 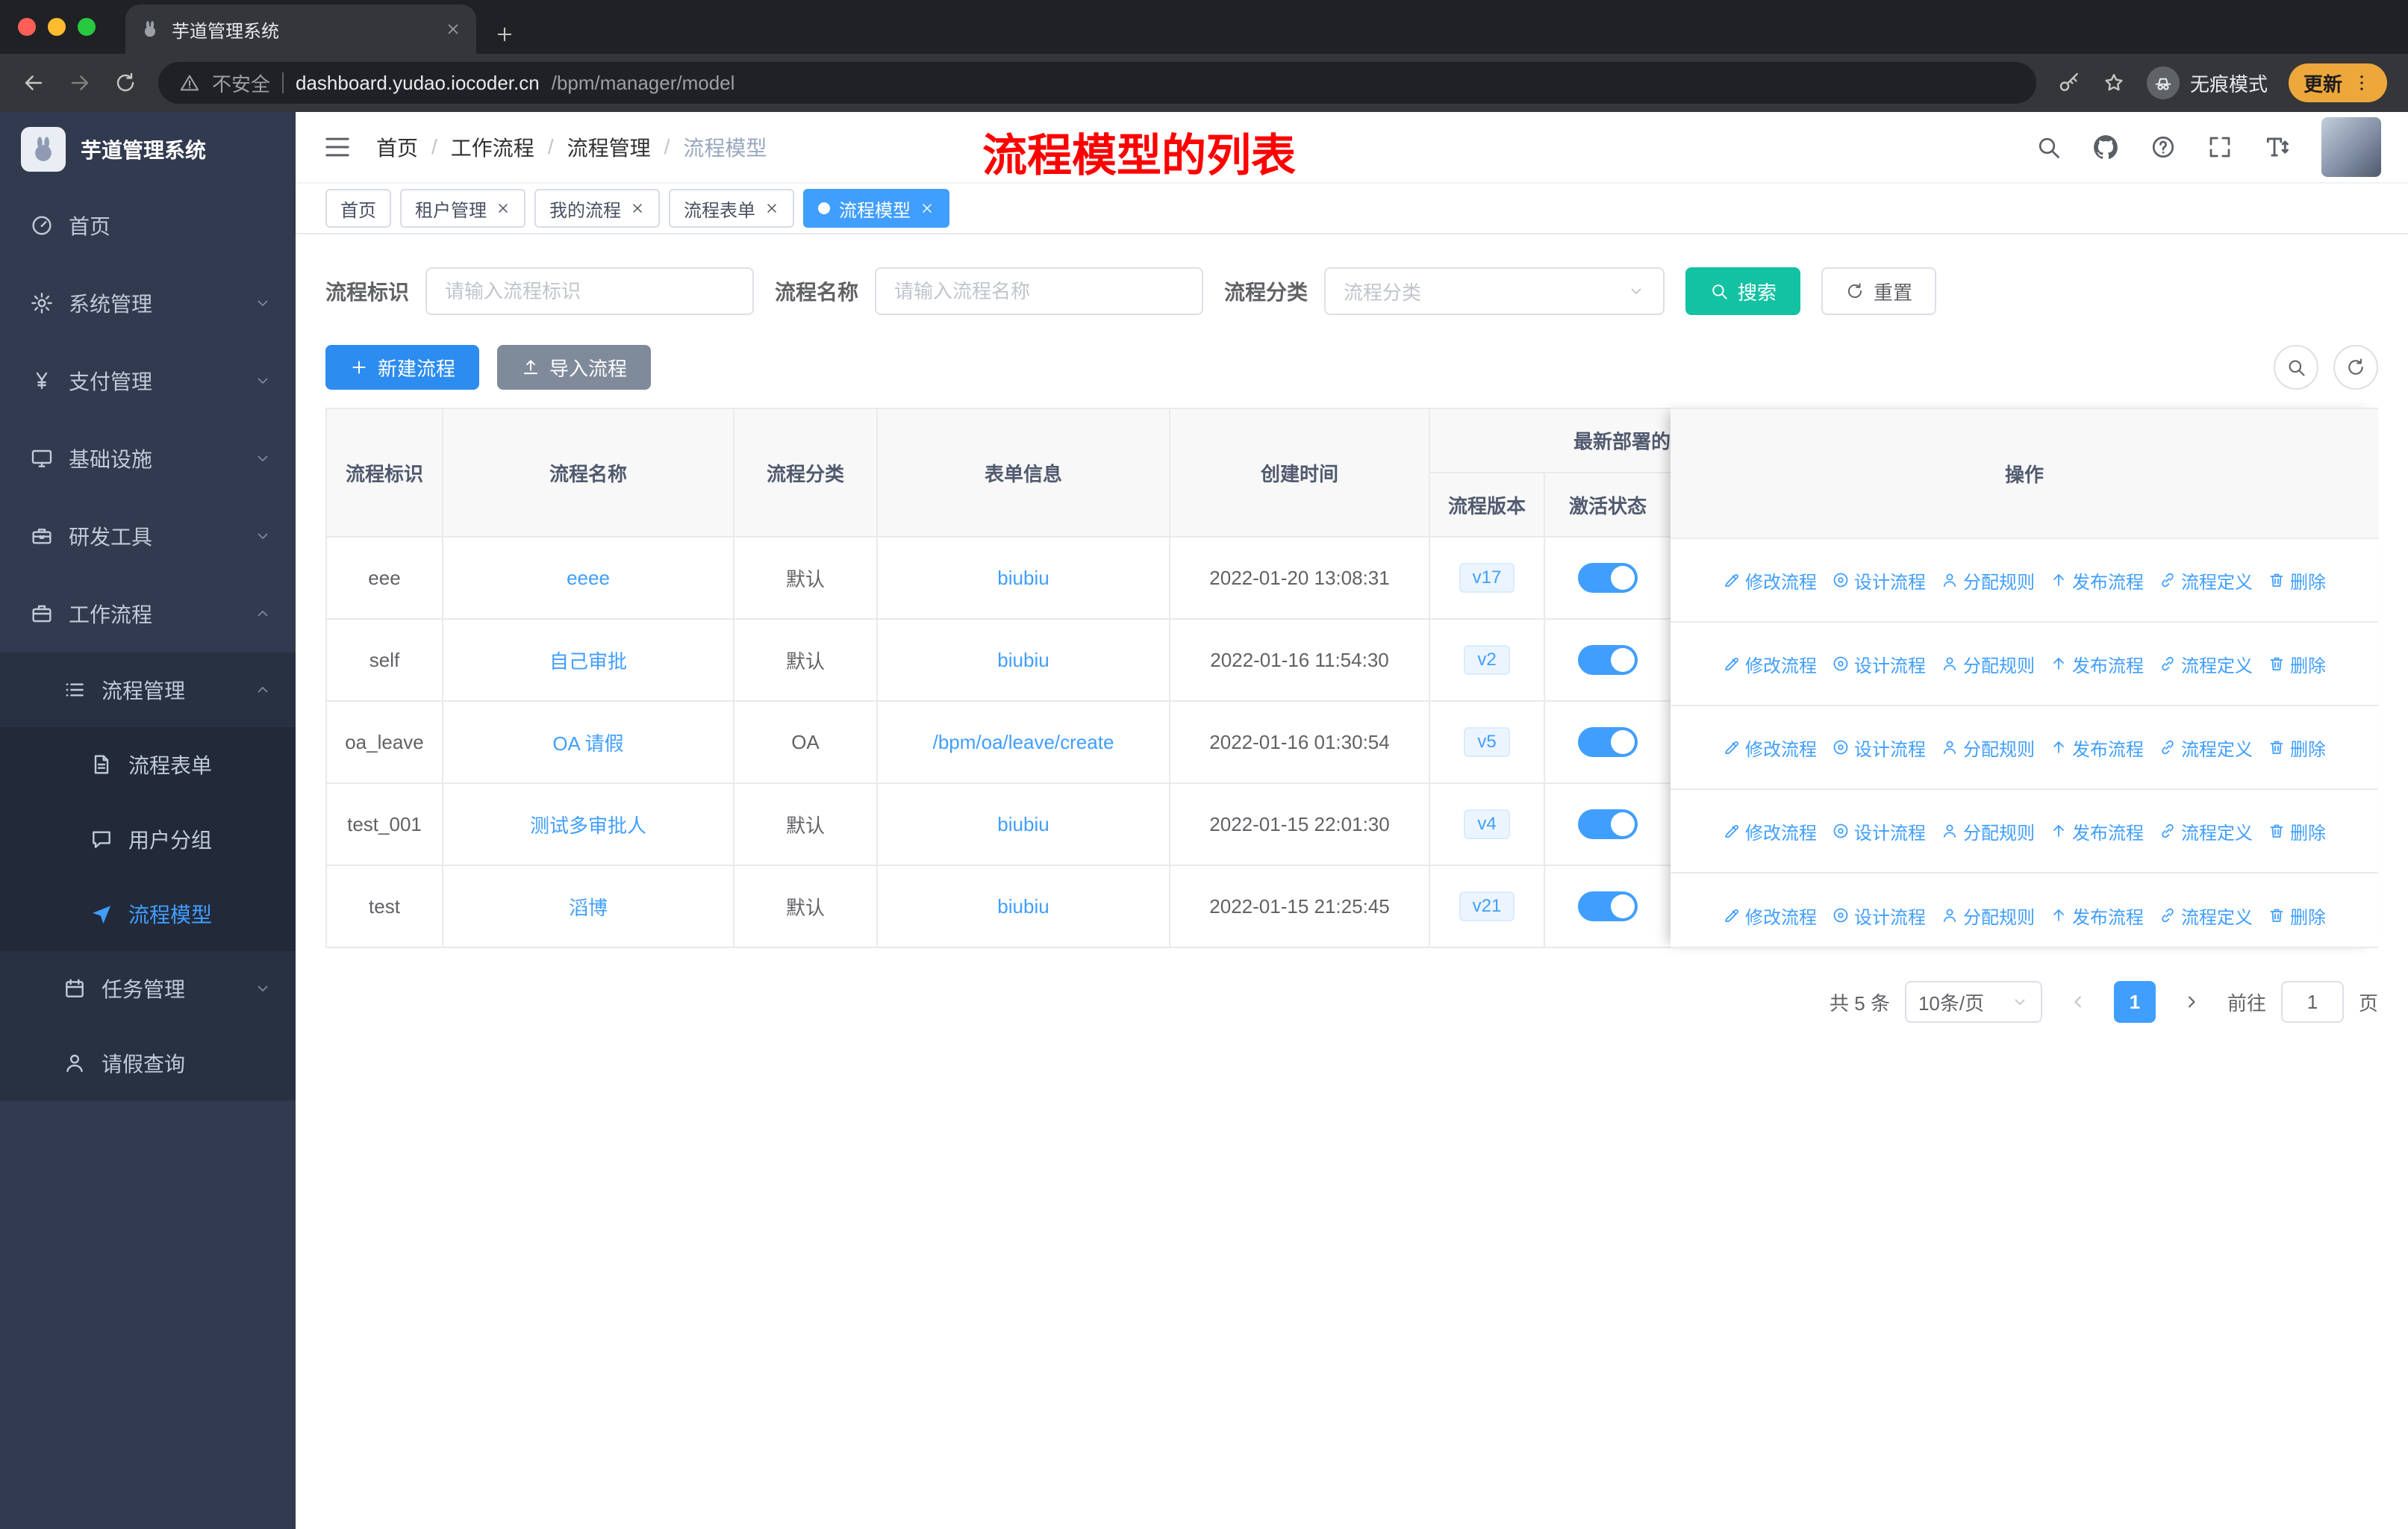 What do you see at coordinates (358, 209) in the screenshot?
I see `tag-home: 首页` at bounding box center [358, 209].